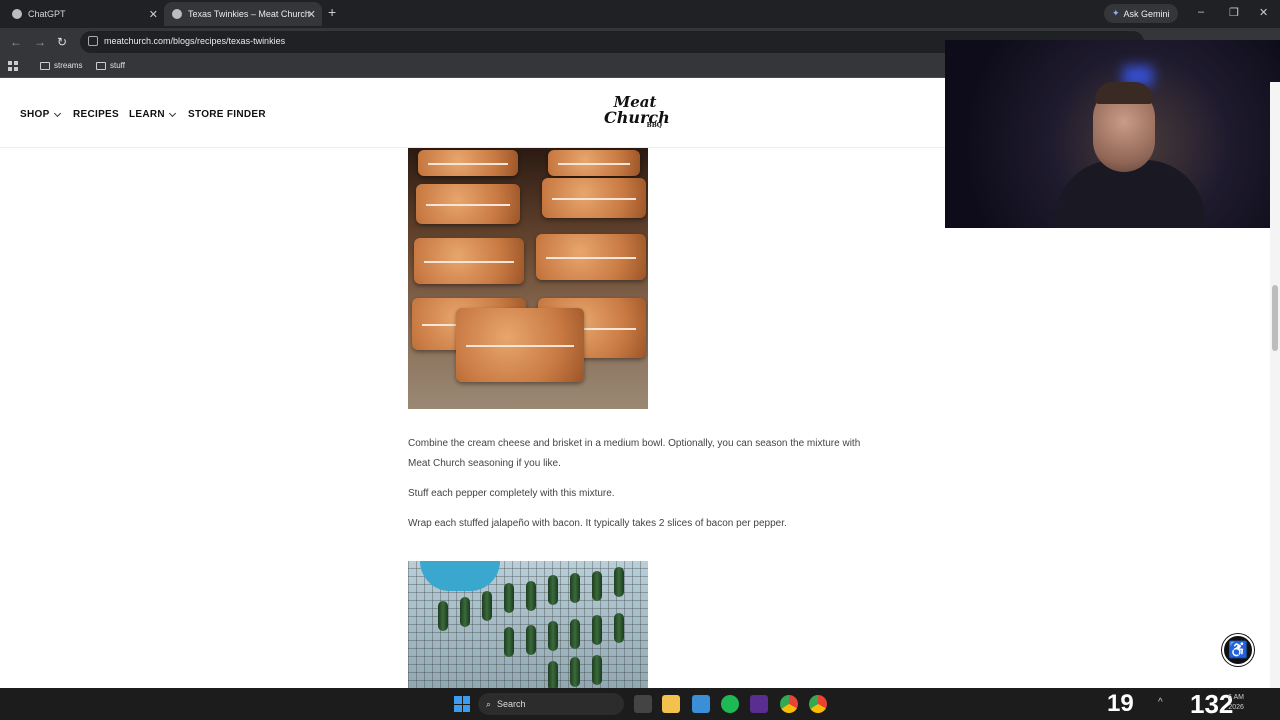  I want to click on nav-shop: SHOP, so click(40, 114).